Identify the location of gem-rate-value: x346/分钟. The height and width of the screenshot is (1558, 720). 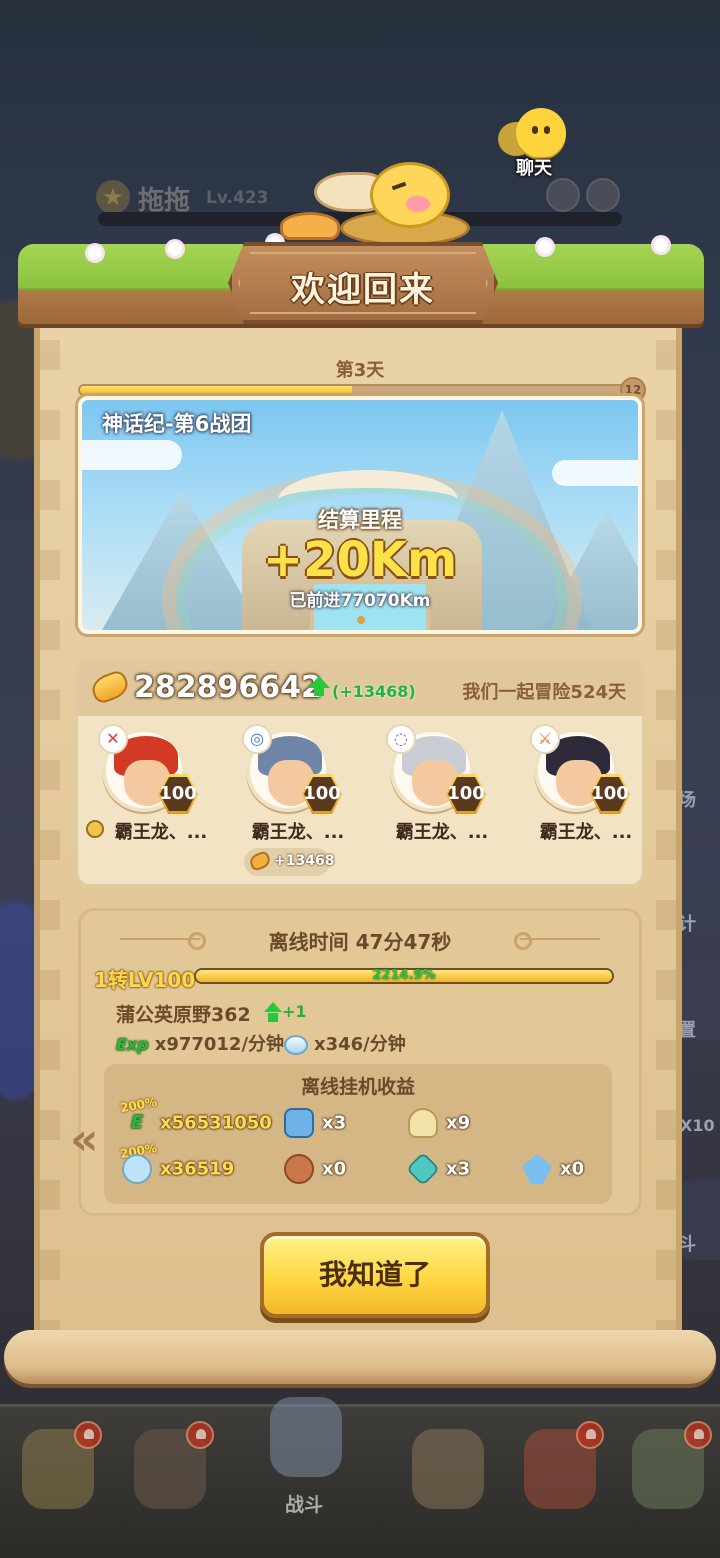
(360, 1044).